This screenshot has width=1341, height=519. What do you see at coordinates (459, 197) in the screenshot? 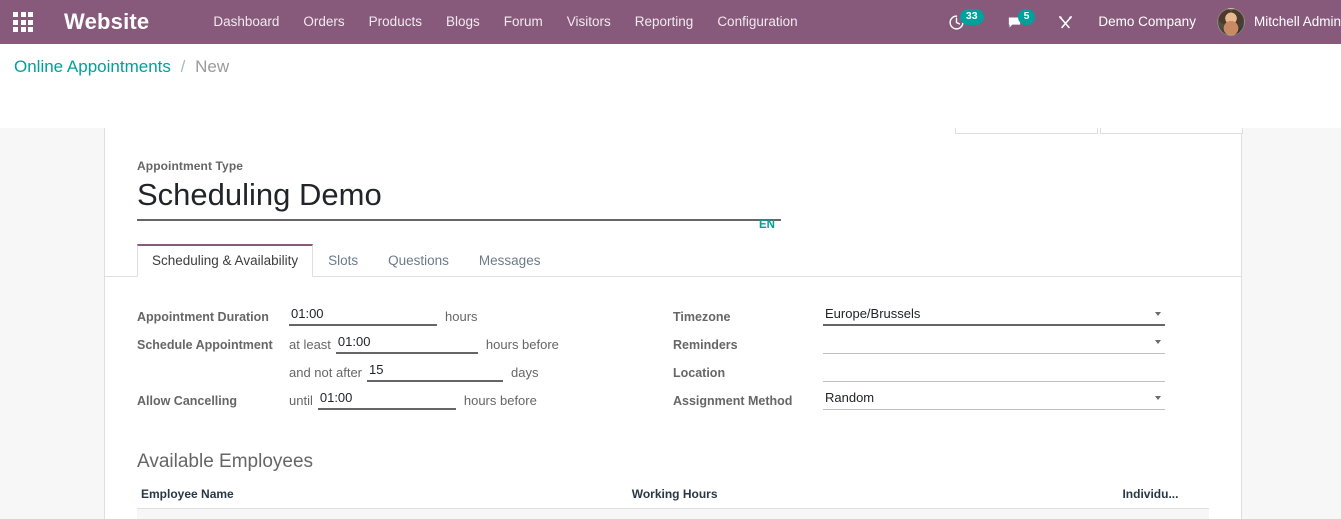
I see `appointment-type-input: Scheduling Demo` at bounding box center [459, 197].